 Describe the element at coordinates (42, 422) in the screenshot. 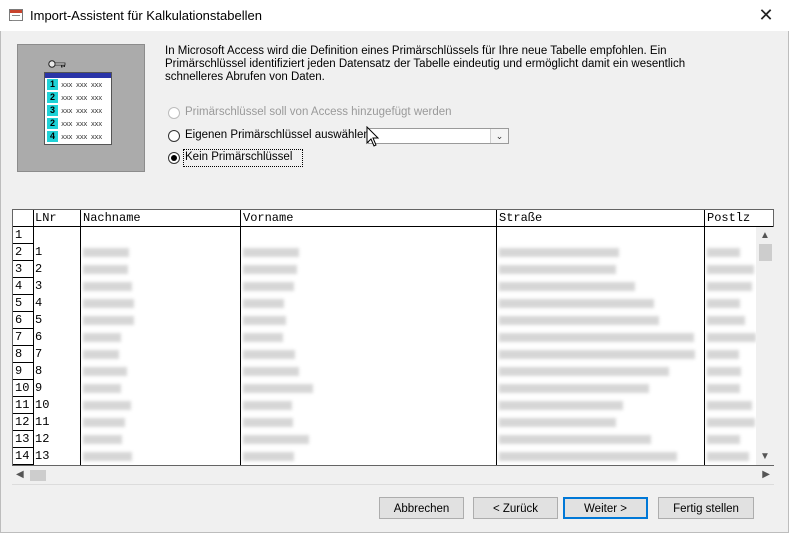

I see `cell-lnr: 11` at that location.